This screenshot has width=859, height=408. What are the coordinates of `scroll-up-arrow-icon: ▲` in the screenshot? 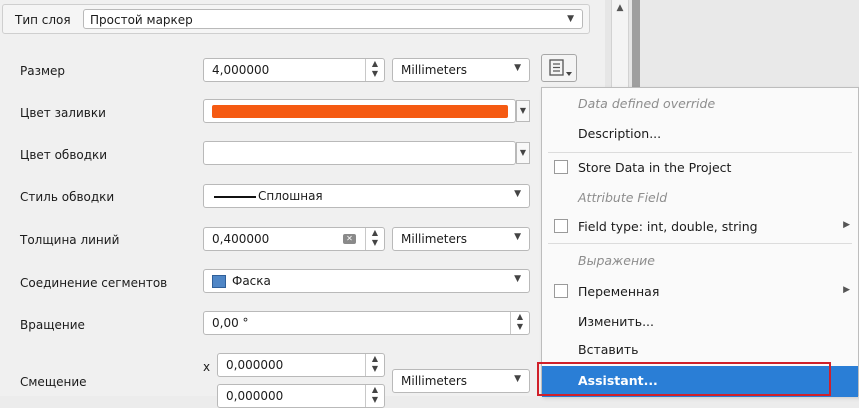 It's located at (620, 9).